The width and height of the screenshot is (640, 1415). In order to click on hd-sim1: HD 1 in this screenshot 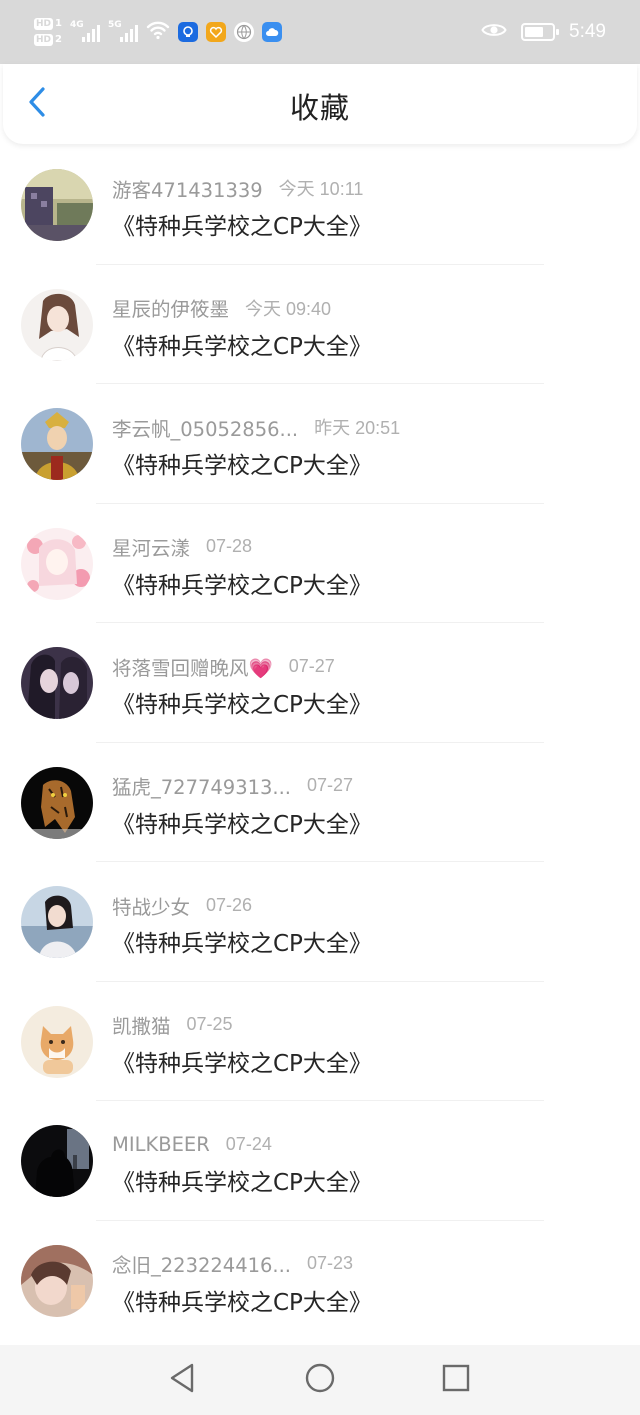, I will do `click(48, 24)`.